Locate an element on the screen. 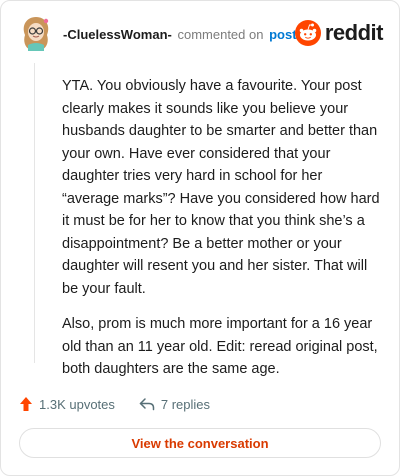 The width and height of the screenshot is (400, 476). comment-actions: 1.3K upvotes 7 replies is located at coordinates (126, 404).